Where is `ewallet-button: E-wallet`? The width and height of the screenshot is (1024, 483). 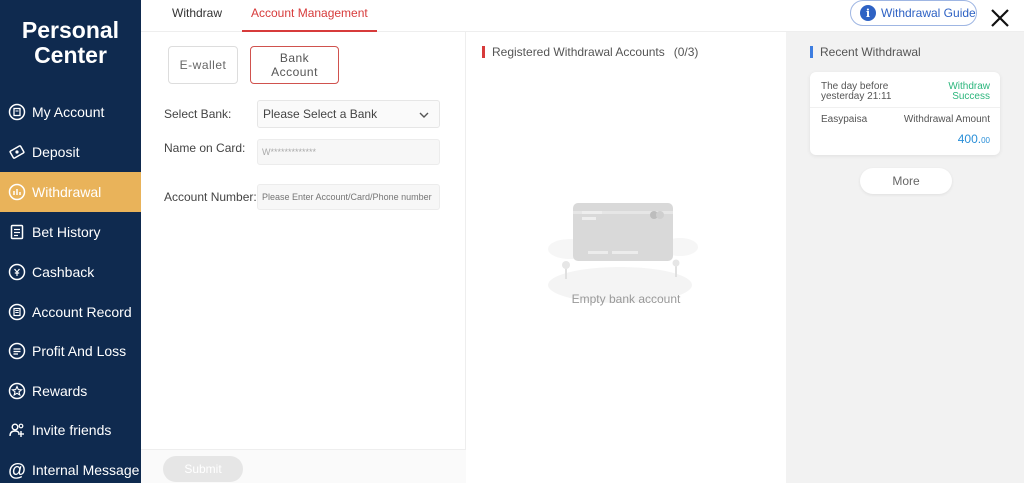 ewallet-button: E-wallet is located at coordinates (203, 65).